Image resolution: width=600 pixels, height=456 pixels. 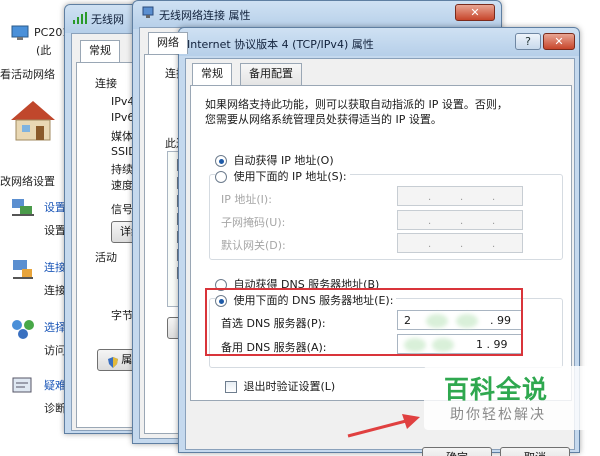 I want to click on cp-item-desc-2: 连接, so click(x=55, y=290).